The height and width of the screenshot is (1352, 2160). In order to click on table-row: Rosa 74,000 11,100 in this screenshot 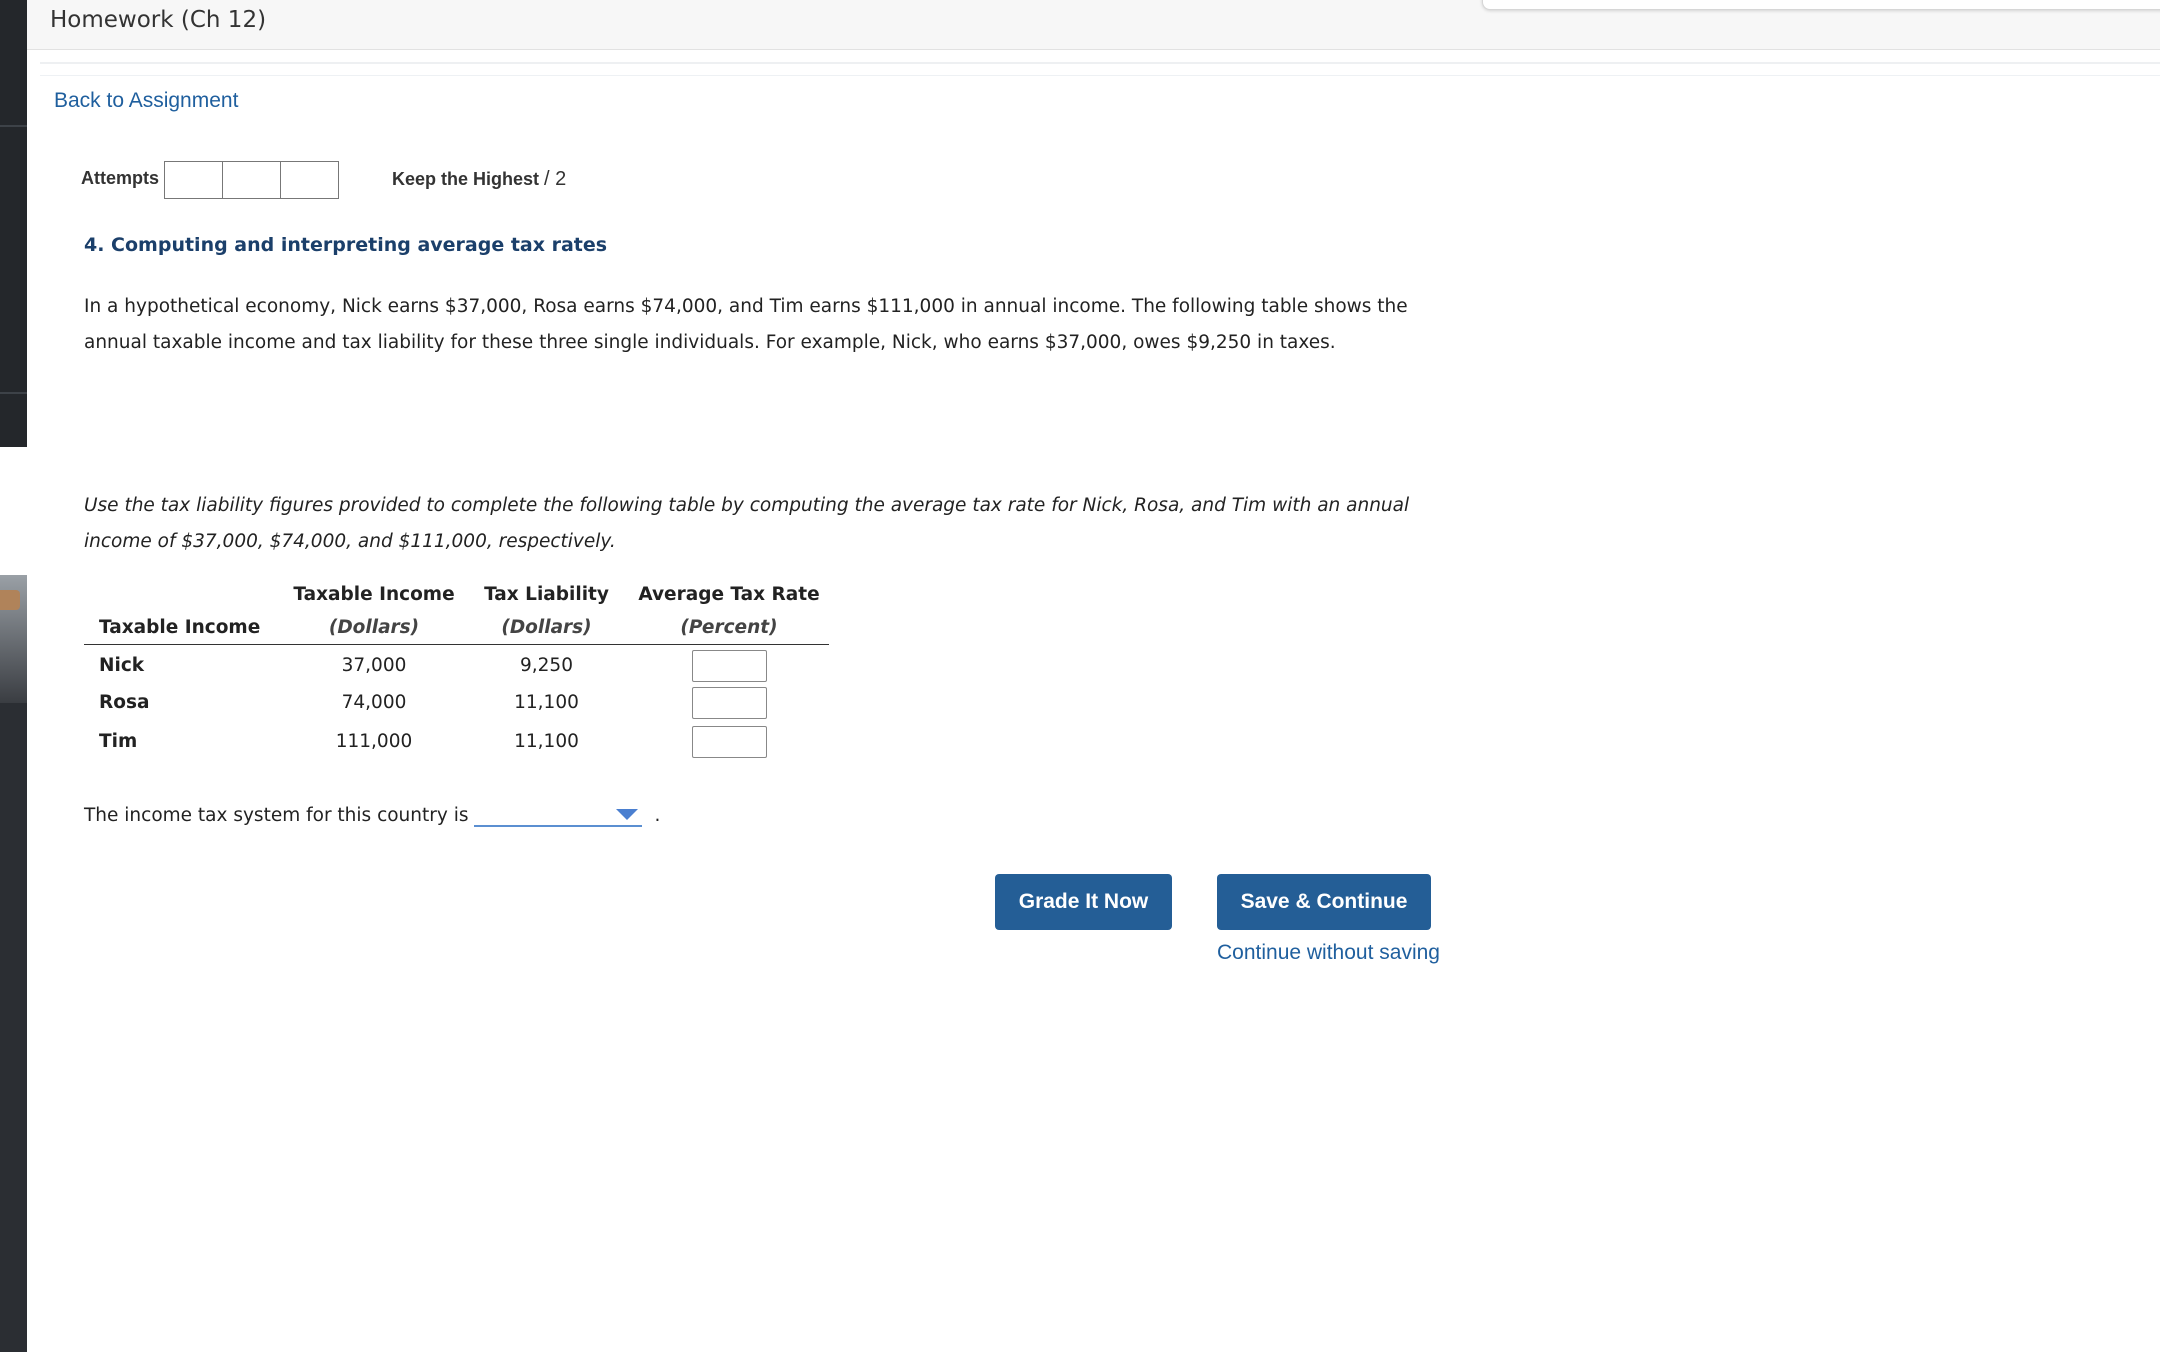, I will do `click(456, 702)`.